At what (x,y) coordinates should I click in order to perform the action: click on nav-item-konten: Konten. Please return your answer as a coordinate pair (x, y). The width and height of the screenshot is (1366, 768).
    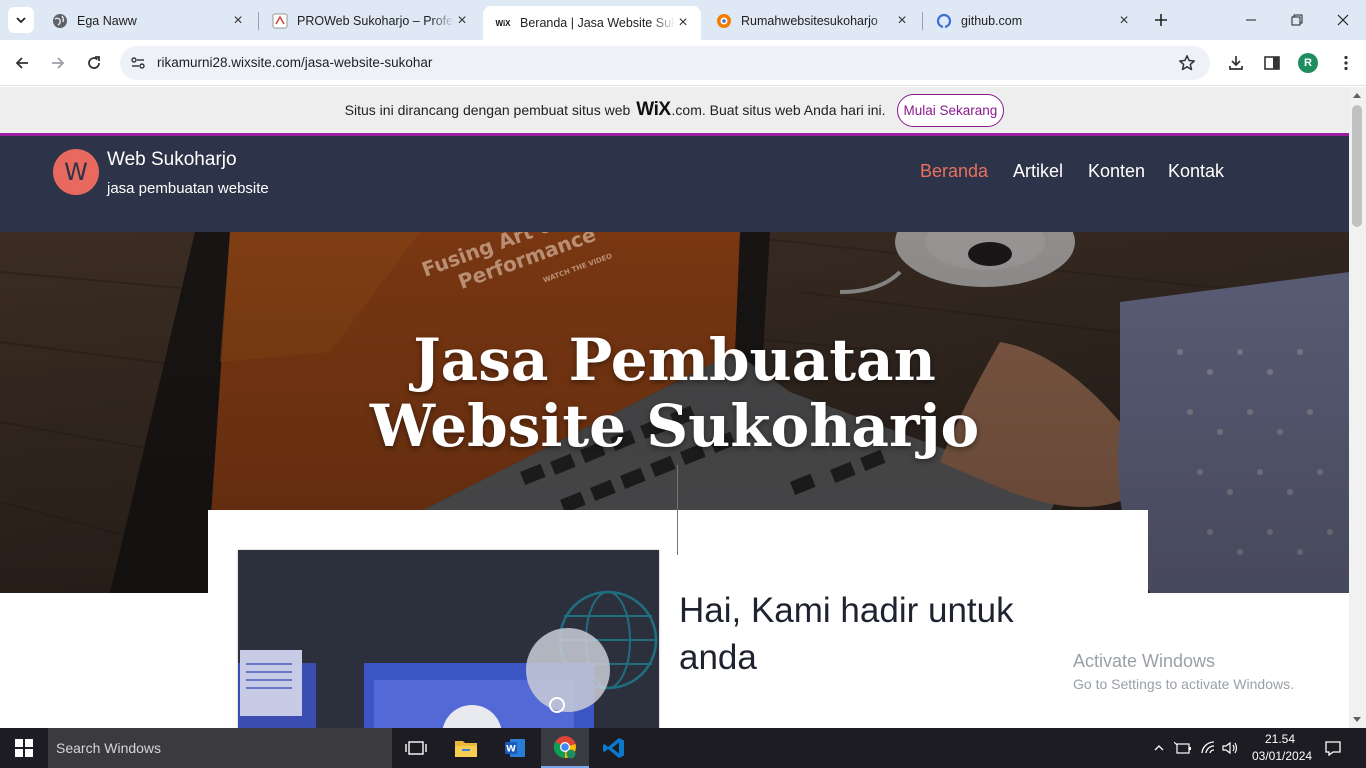
    Looking at the image, I should click on (1116, 171).